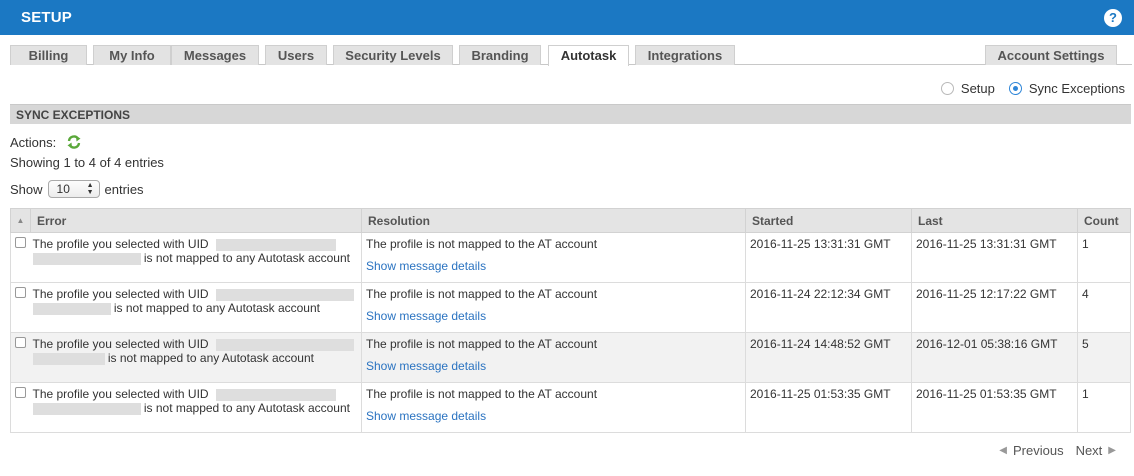  I want to click on last-cell: 2016-11-25 12:17:22 GMT, so click(994, 307).